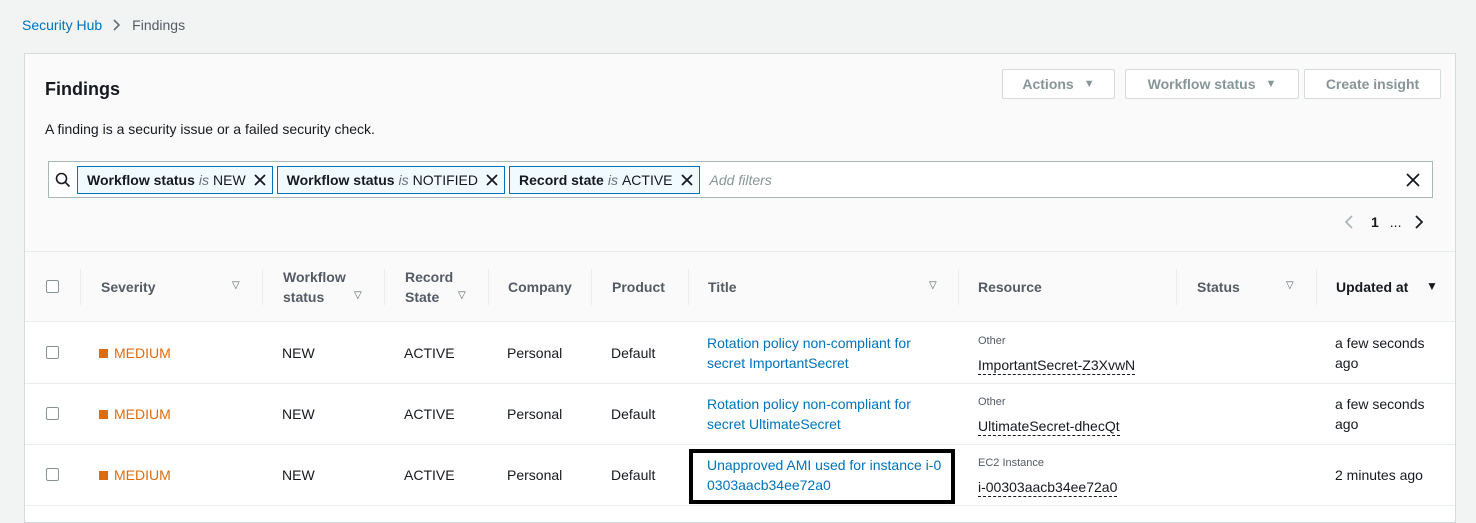 Image resolution: width=1476 pixels, height=523 pixels. What do you see at coordinates (1380, 353) in the screenshot?
I see `updated-at-cell: a few seconds ago` at bounding box center [1380, 353].